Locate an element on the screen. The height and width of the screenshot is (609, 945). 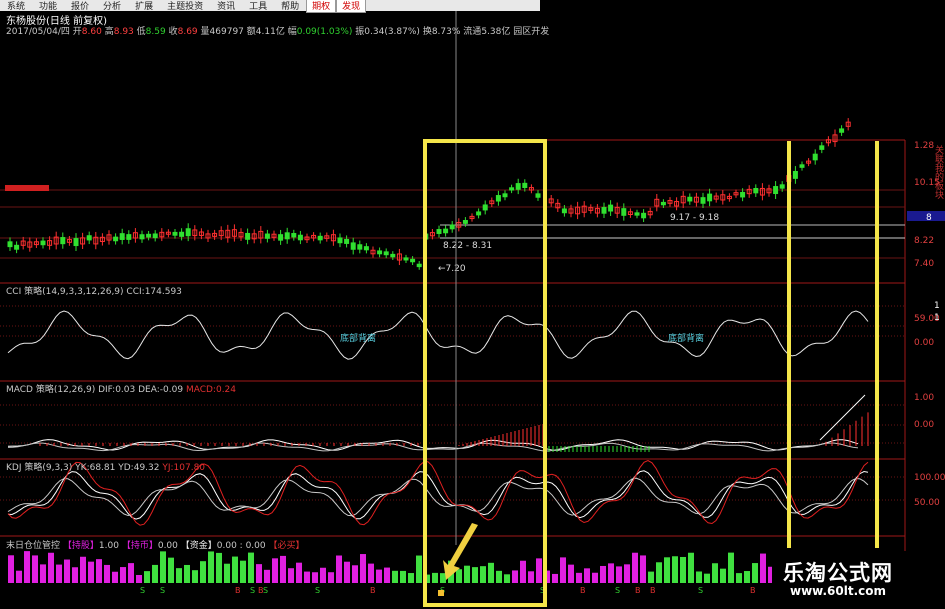
signal-letter-7: B is located at coordinates (373, 590).